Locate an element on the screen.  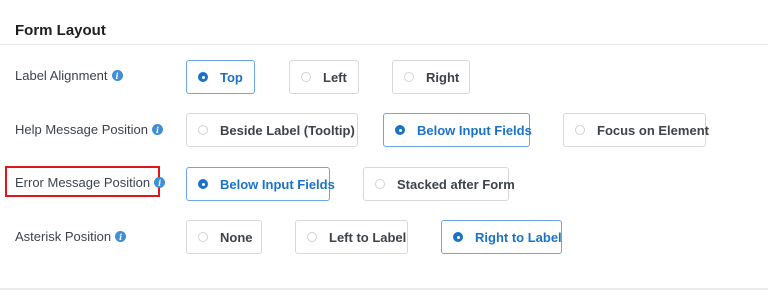
option-label: Beside Label (Tooltip) is located at coordinates (287, 130).